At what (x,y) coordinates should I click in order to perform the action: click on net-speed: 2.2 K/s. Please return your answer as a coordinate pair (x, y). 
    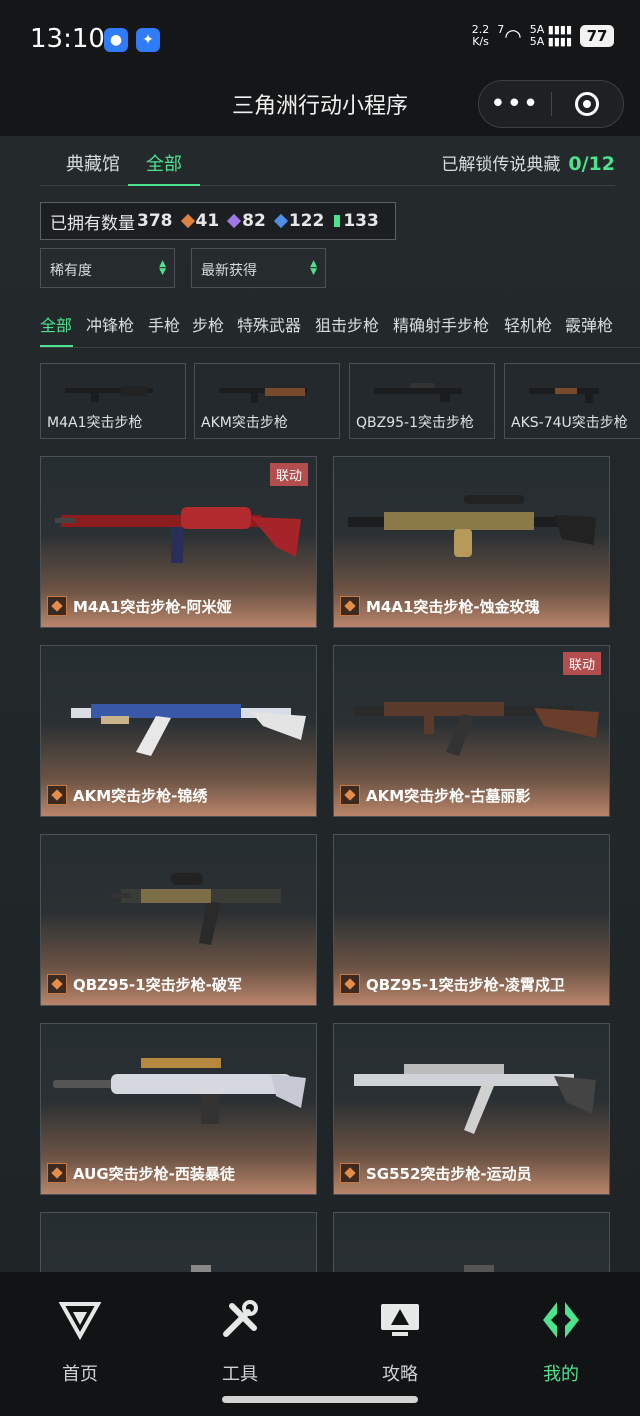
    Looking at the image, I should click on (481, 36).